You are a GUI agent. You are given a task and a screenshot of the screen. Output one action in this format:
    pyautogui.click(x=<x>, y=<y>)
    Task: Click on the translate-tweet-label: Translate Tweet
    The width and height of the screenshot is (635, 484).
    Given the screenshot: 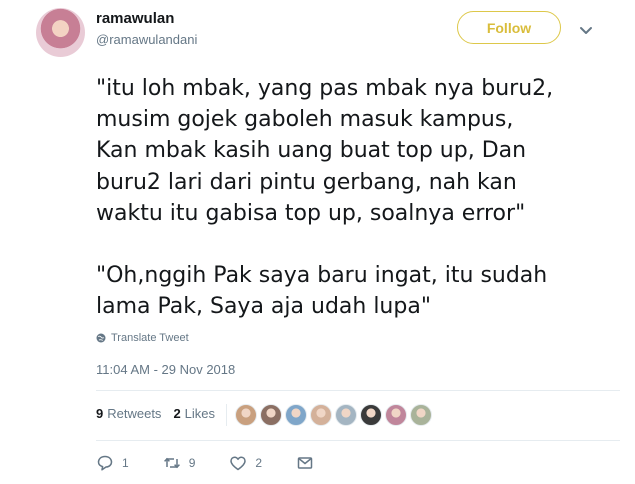 What is the action you would take?
    pyautogui.click(x=150, y=338)
    